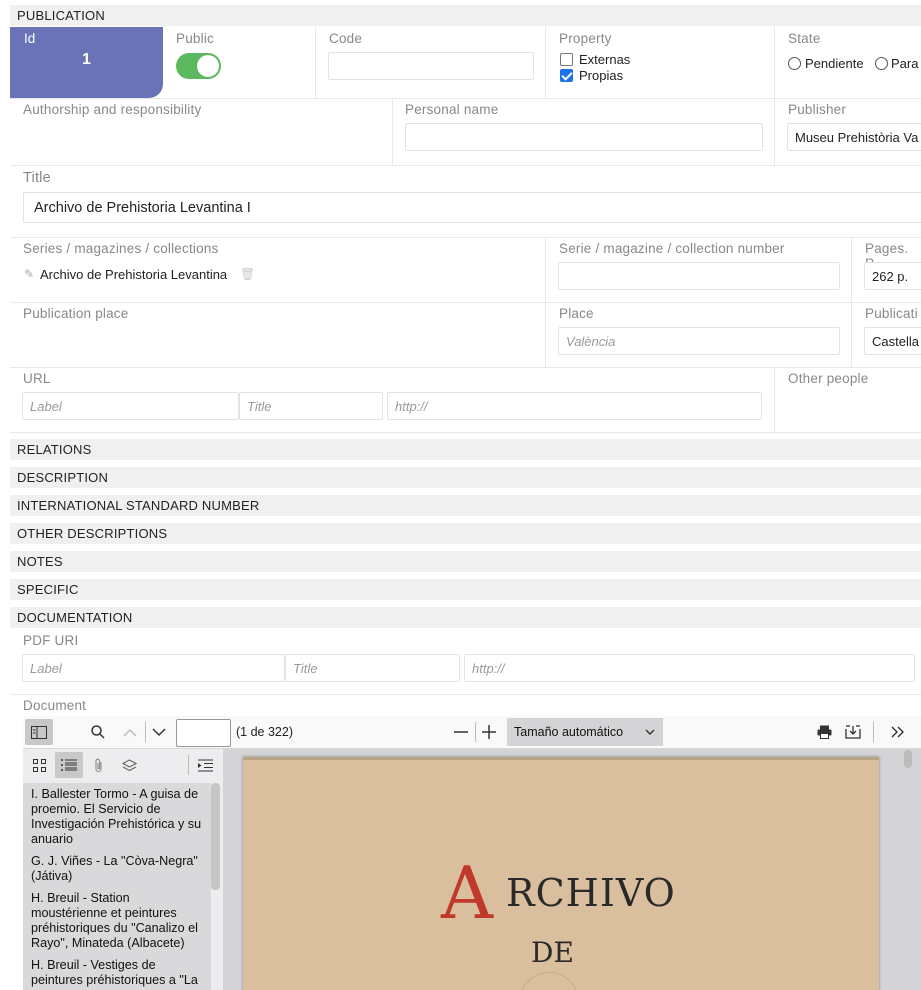  Describe the element at coordinates (431, 66) in the screenshot. I see `code-input` at that location.